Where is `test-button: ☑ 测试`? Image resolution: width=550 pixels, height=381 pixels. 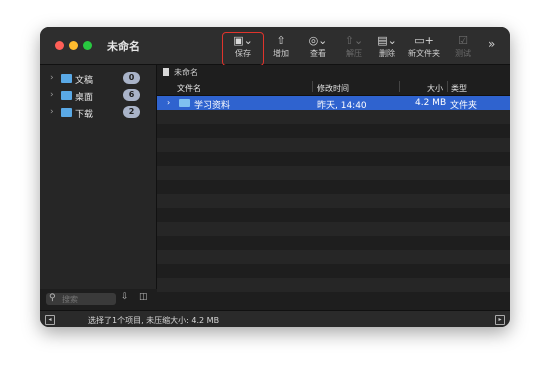 test-button: ☑ 测试 is located at coordinates (463, 49).